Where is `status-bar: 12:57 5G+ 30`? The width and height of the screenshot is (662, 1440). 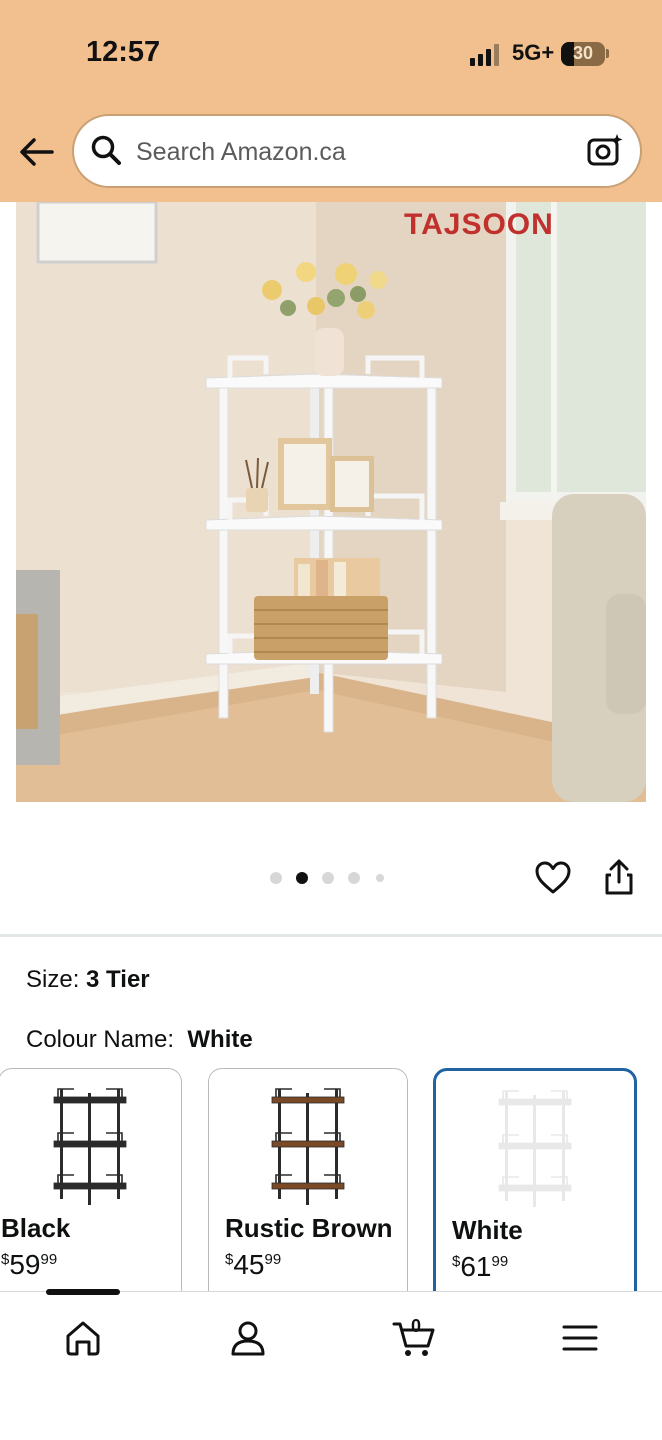
status-bar: 12:57 5G+ 30 is located at coordinates (331, 54).